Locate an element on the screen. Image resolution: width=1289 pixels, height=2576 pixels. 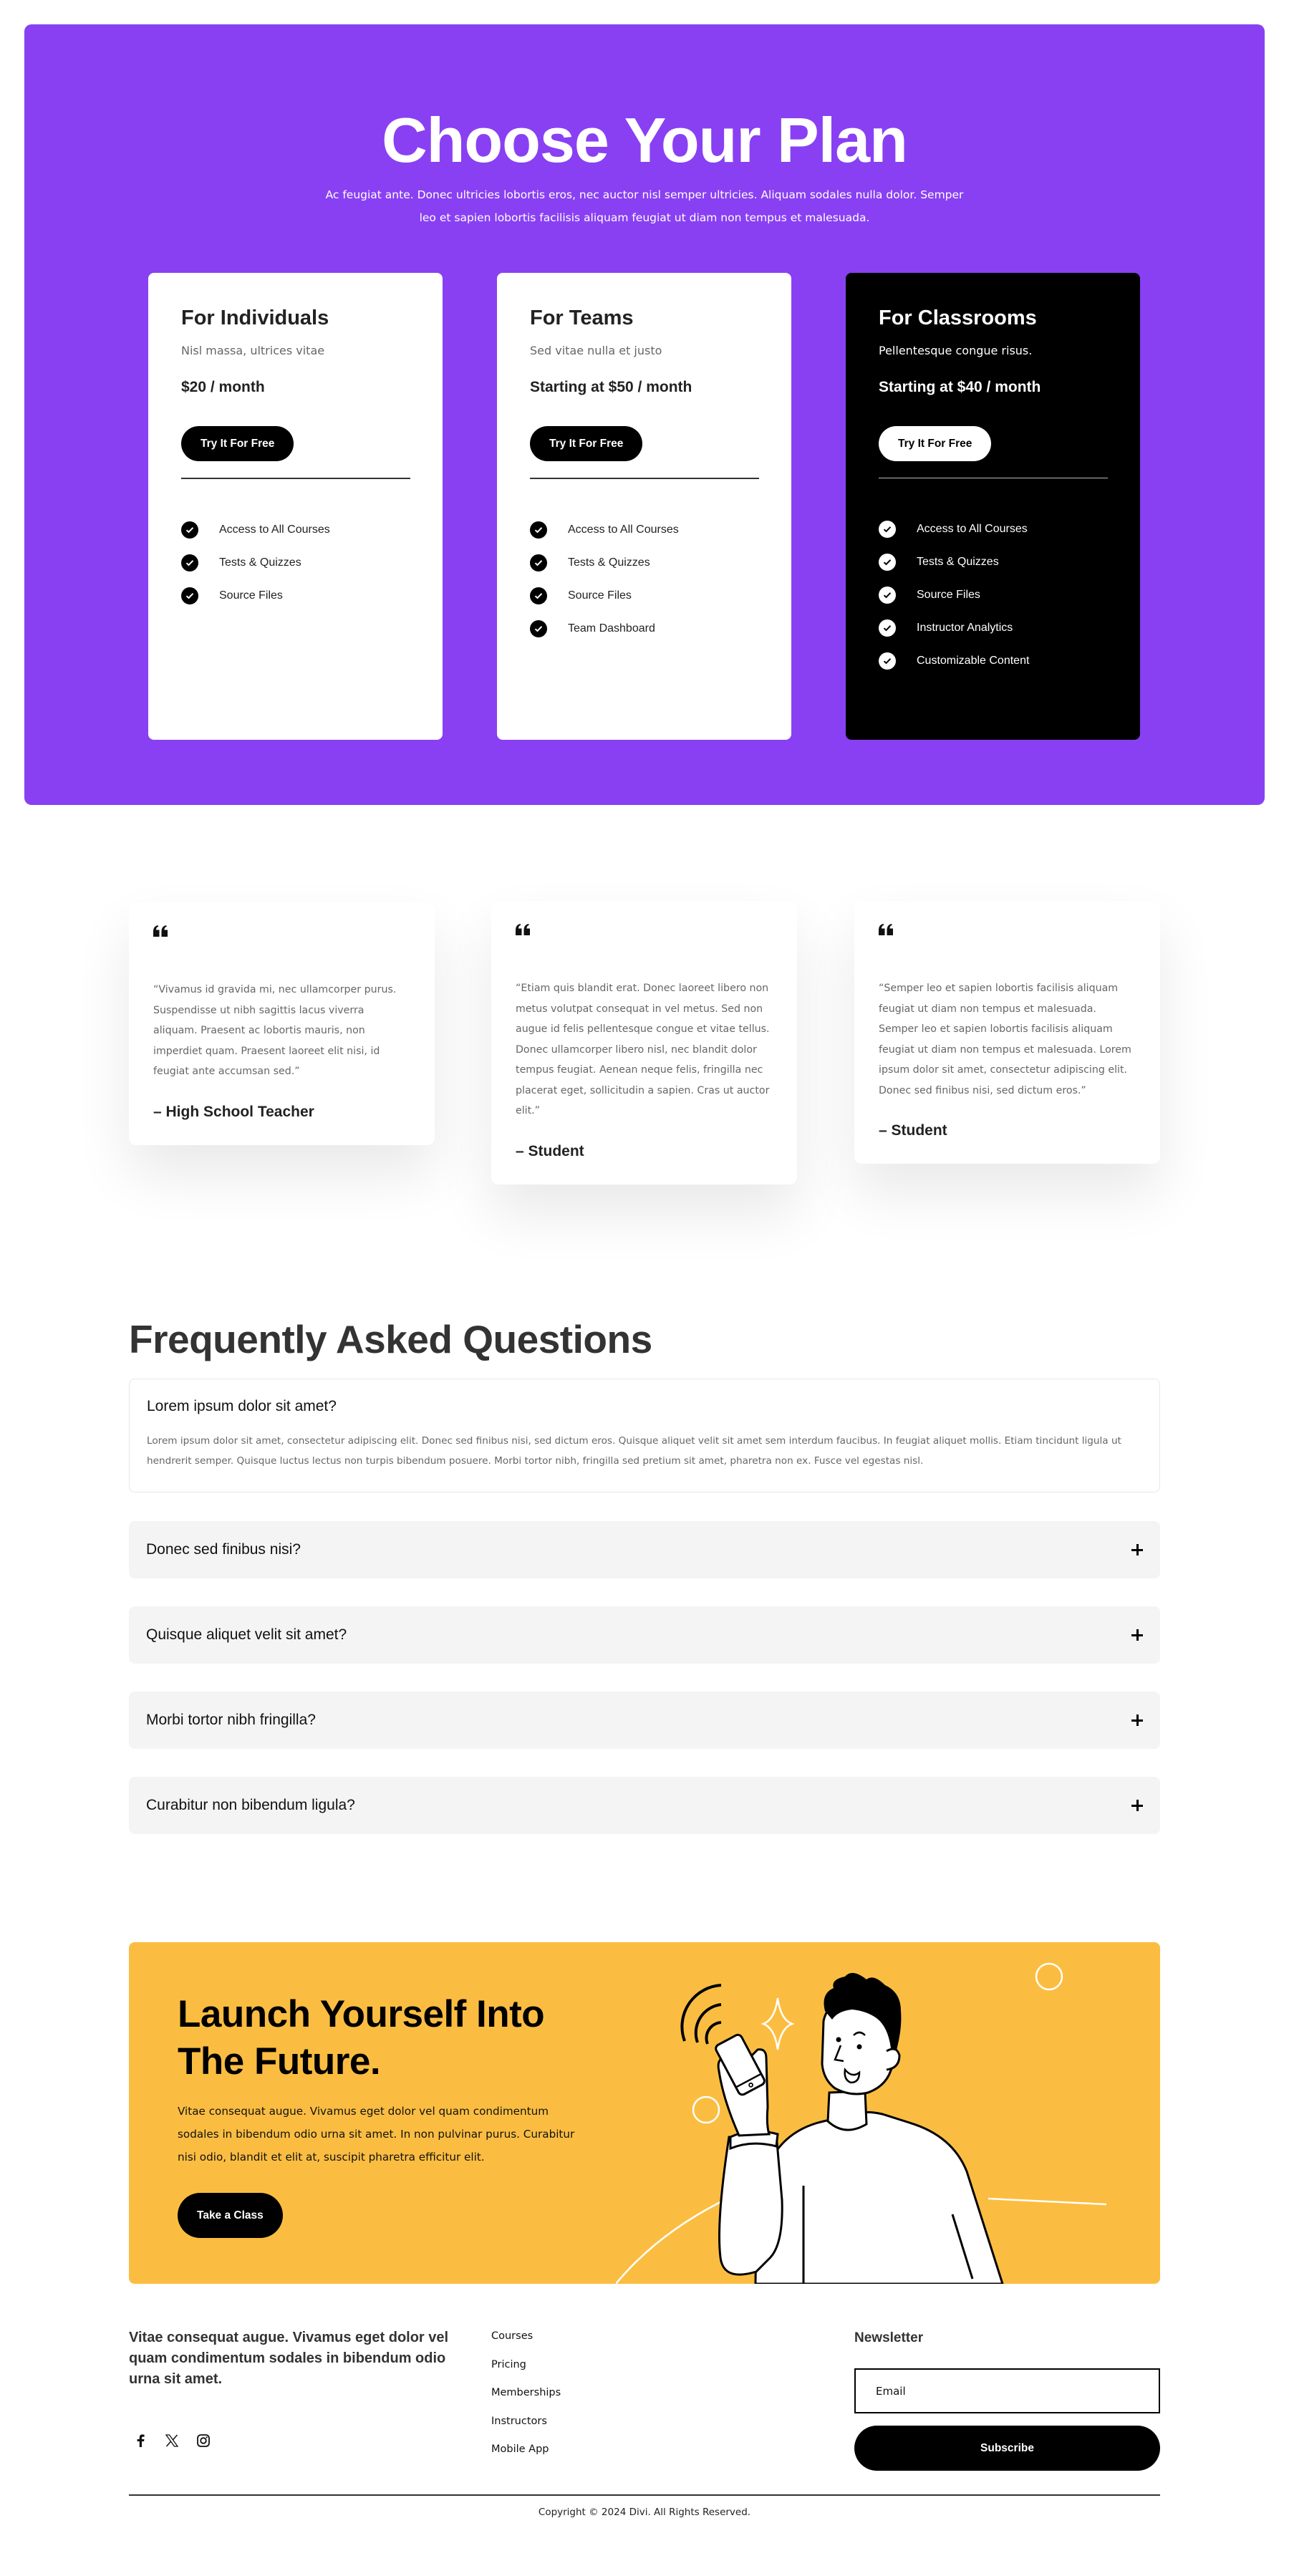
subscribe-button: Subscribe is located at coordinates (1007, 2448).